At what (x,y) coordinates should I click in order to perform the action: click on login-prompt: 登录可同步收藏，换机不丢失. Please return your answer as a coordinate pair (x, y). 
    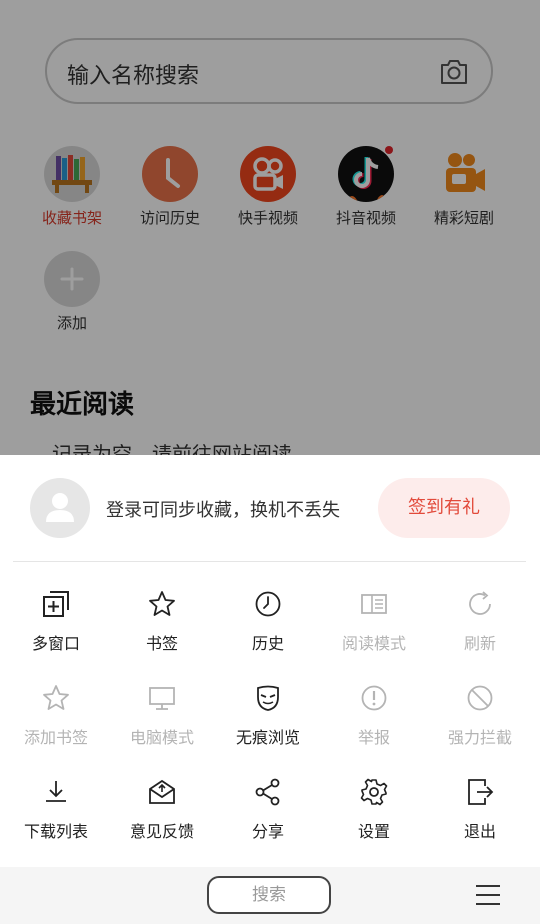
    Looking at the image, I should click on (223, 509).